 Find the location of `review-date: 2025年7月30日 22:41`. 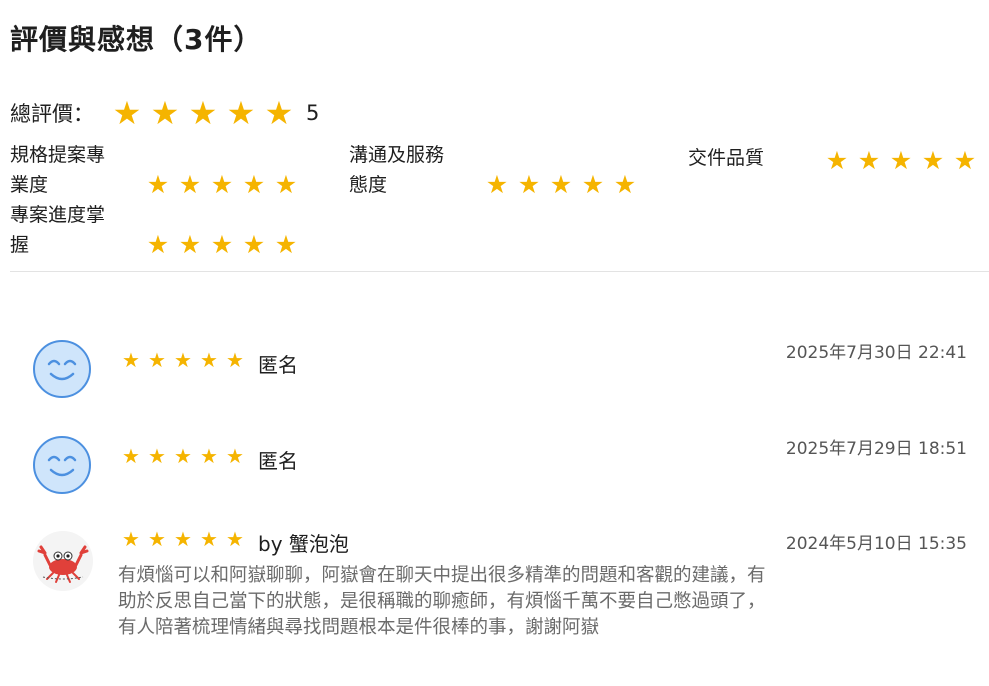

review-date: 2025年7月30日 22:41 is located at coordinates (876, 353).